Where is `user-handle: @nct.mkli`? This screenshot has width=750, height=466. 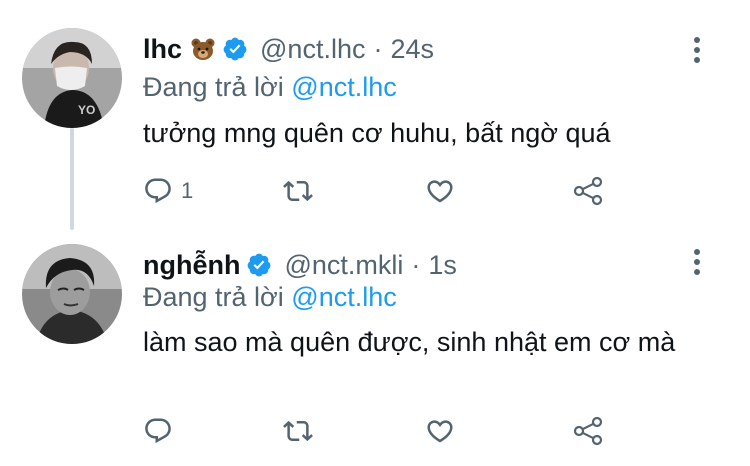 user-handle: @nct.mkli is located at coordinates (343, 265).